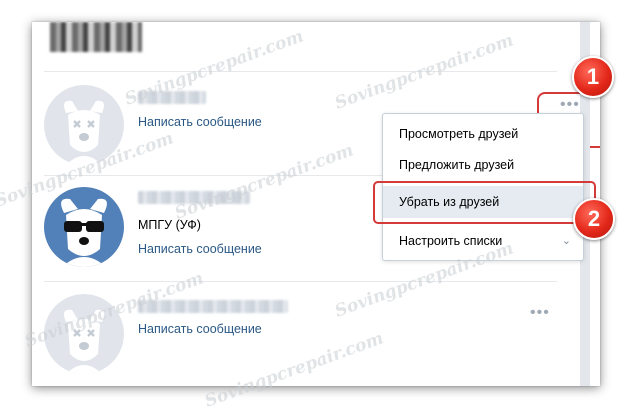  I want to click on chevron-down-icon: ⌄, so click(566, 241).